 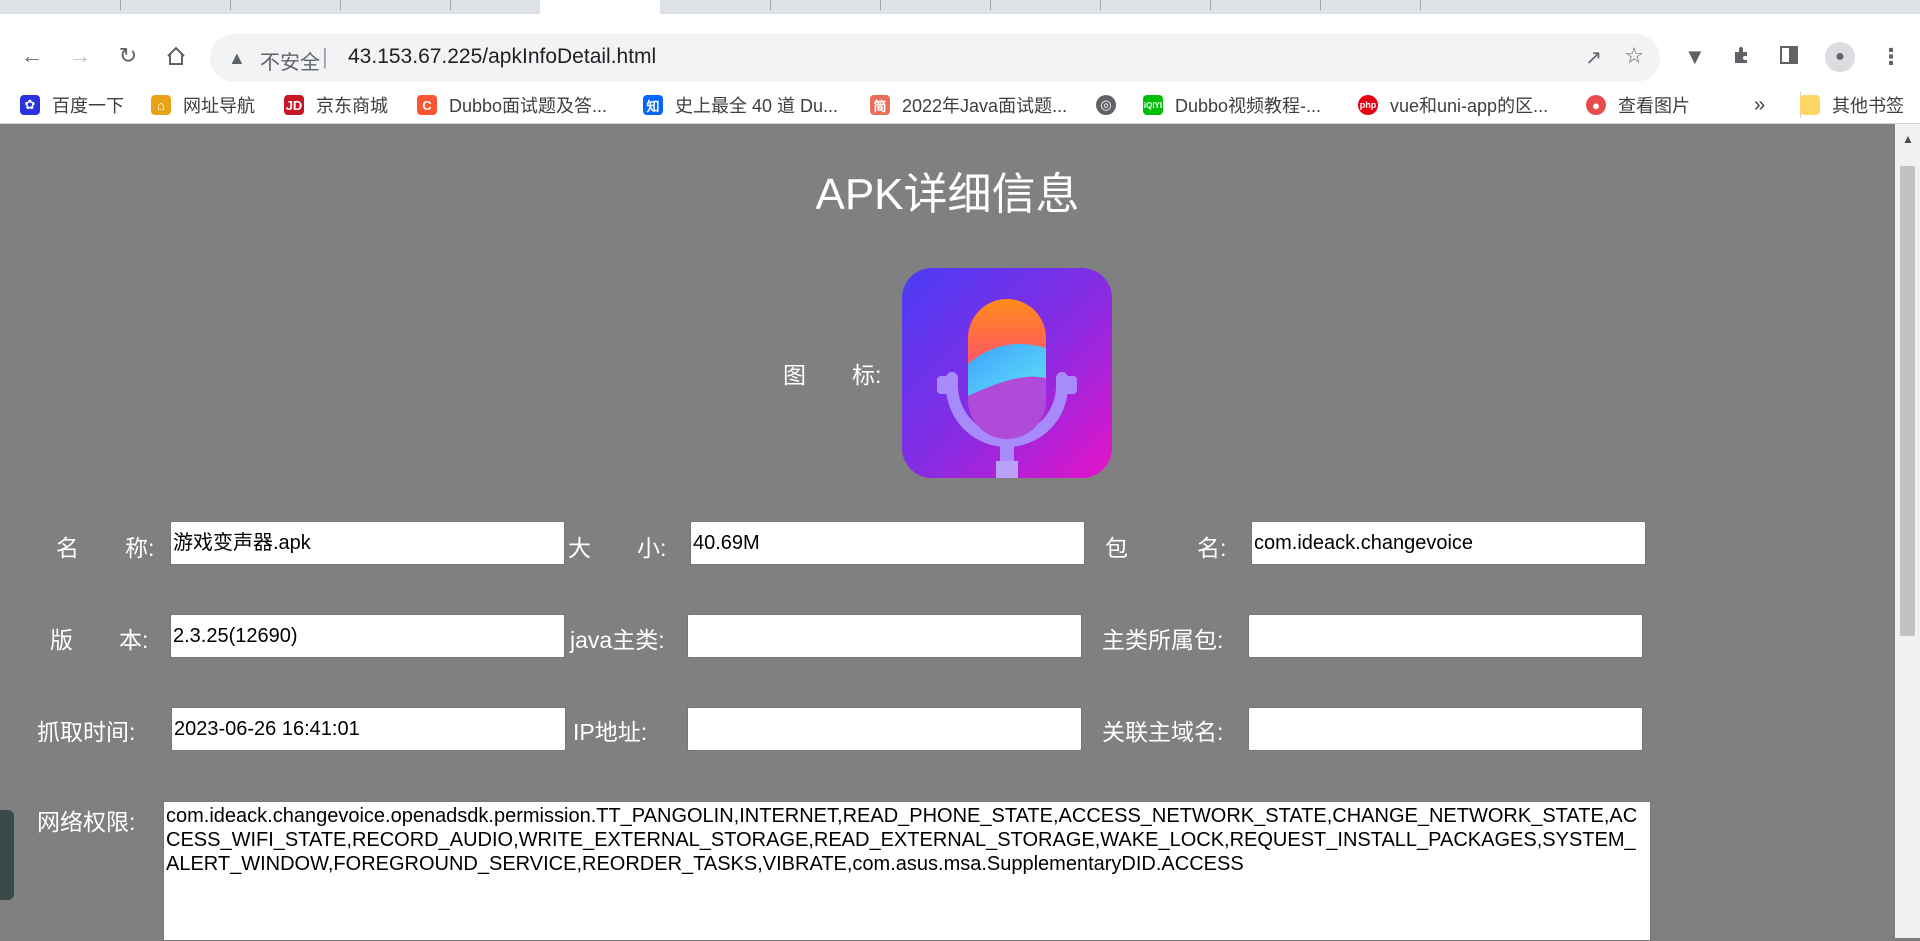 I want to click on ip-label: IP地址:, so click(x=610, y=732).